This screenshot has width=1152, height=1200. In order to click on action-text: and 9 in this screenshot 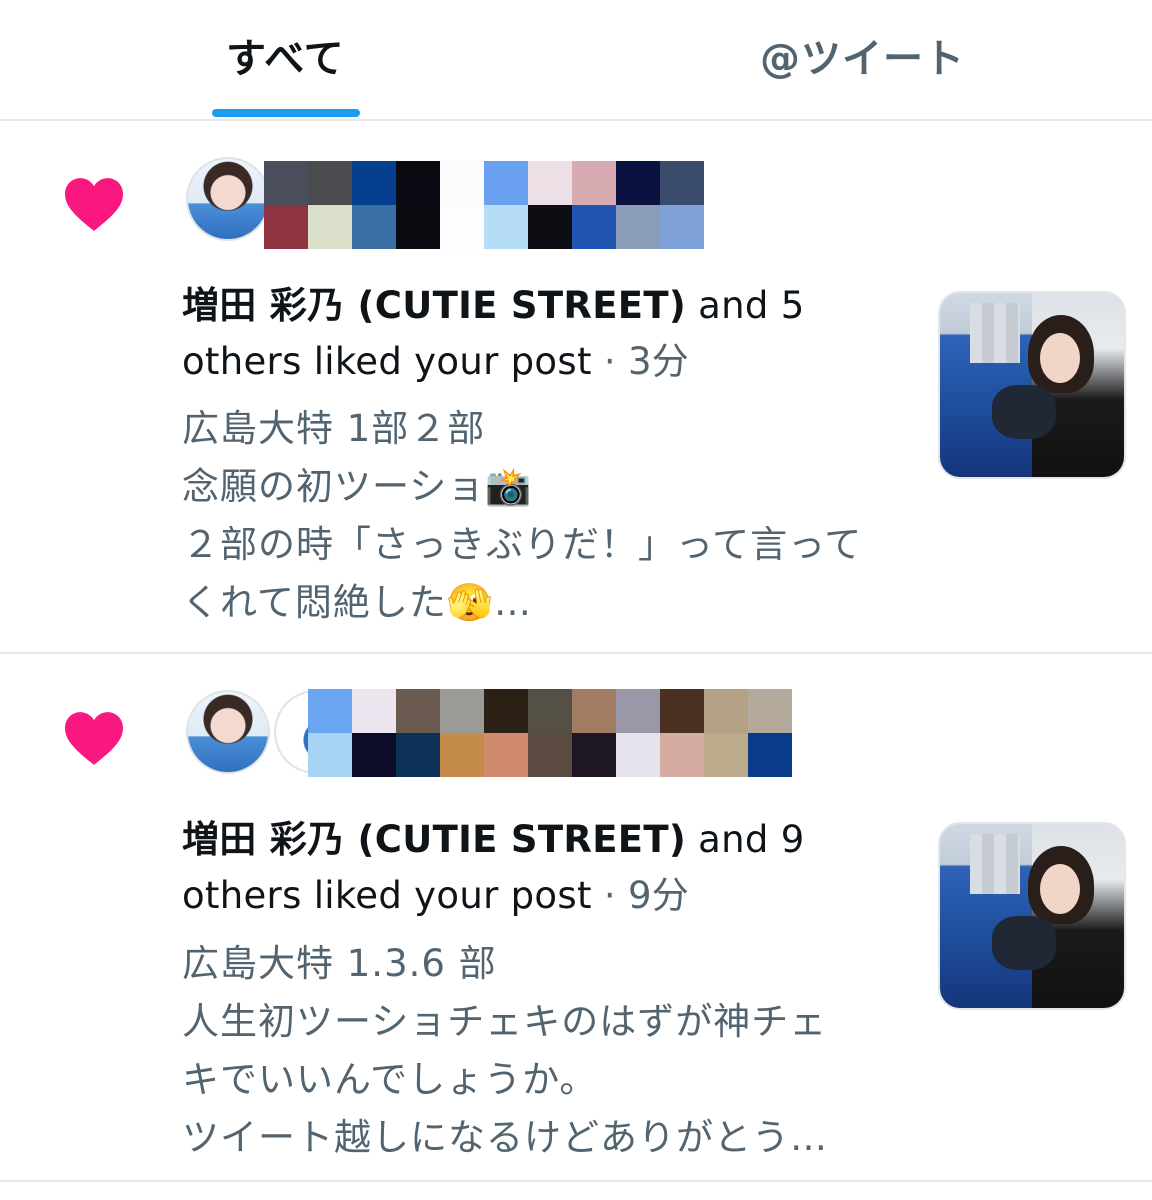, I will do `click(745, 839)`.